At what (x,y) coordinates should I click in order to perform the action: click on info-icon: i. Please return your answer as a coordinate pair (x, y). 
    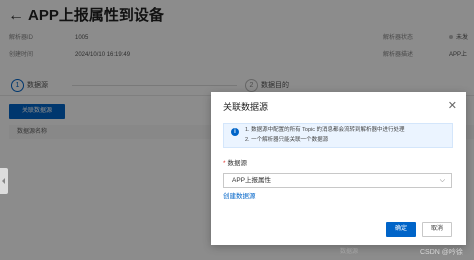
    Looking at the image, I should click on (235, 132).